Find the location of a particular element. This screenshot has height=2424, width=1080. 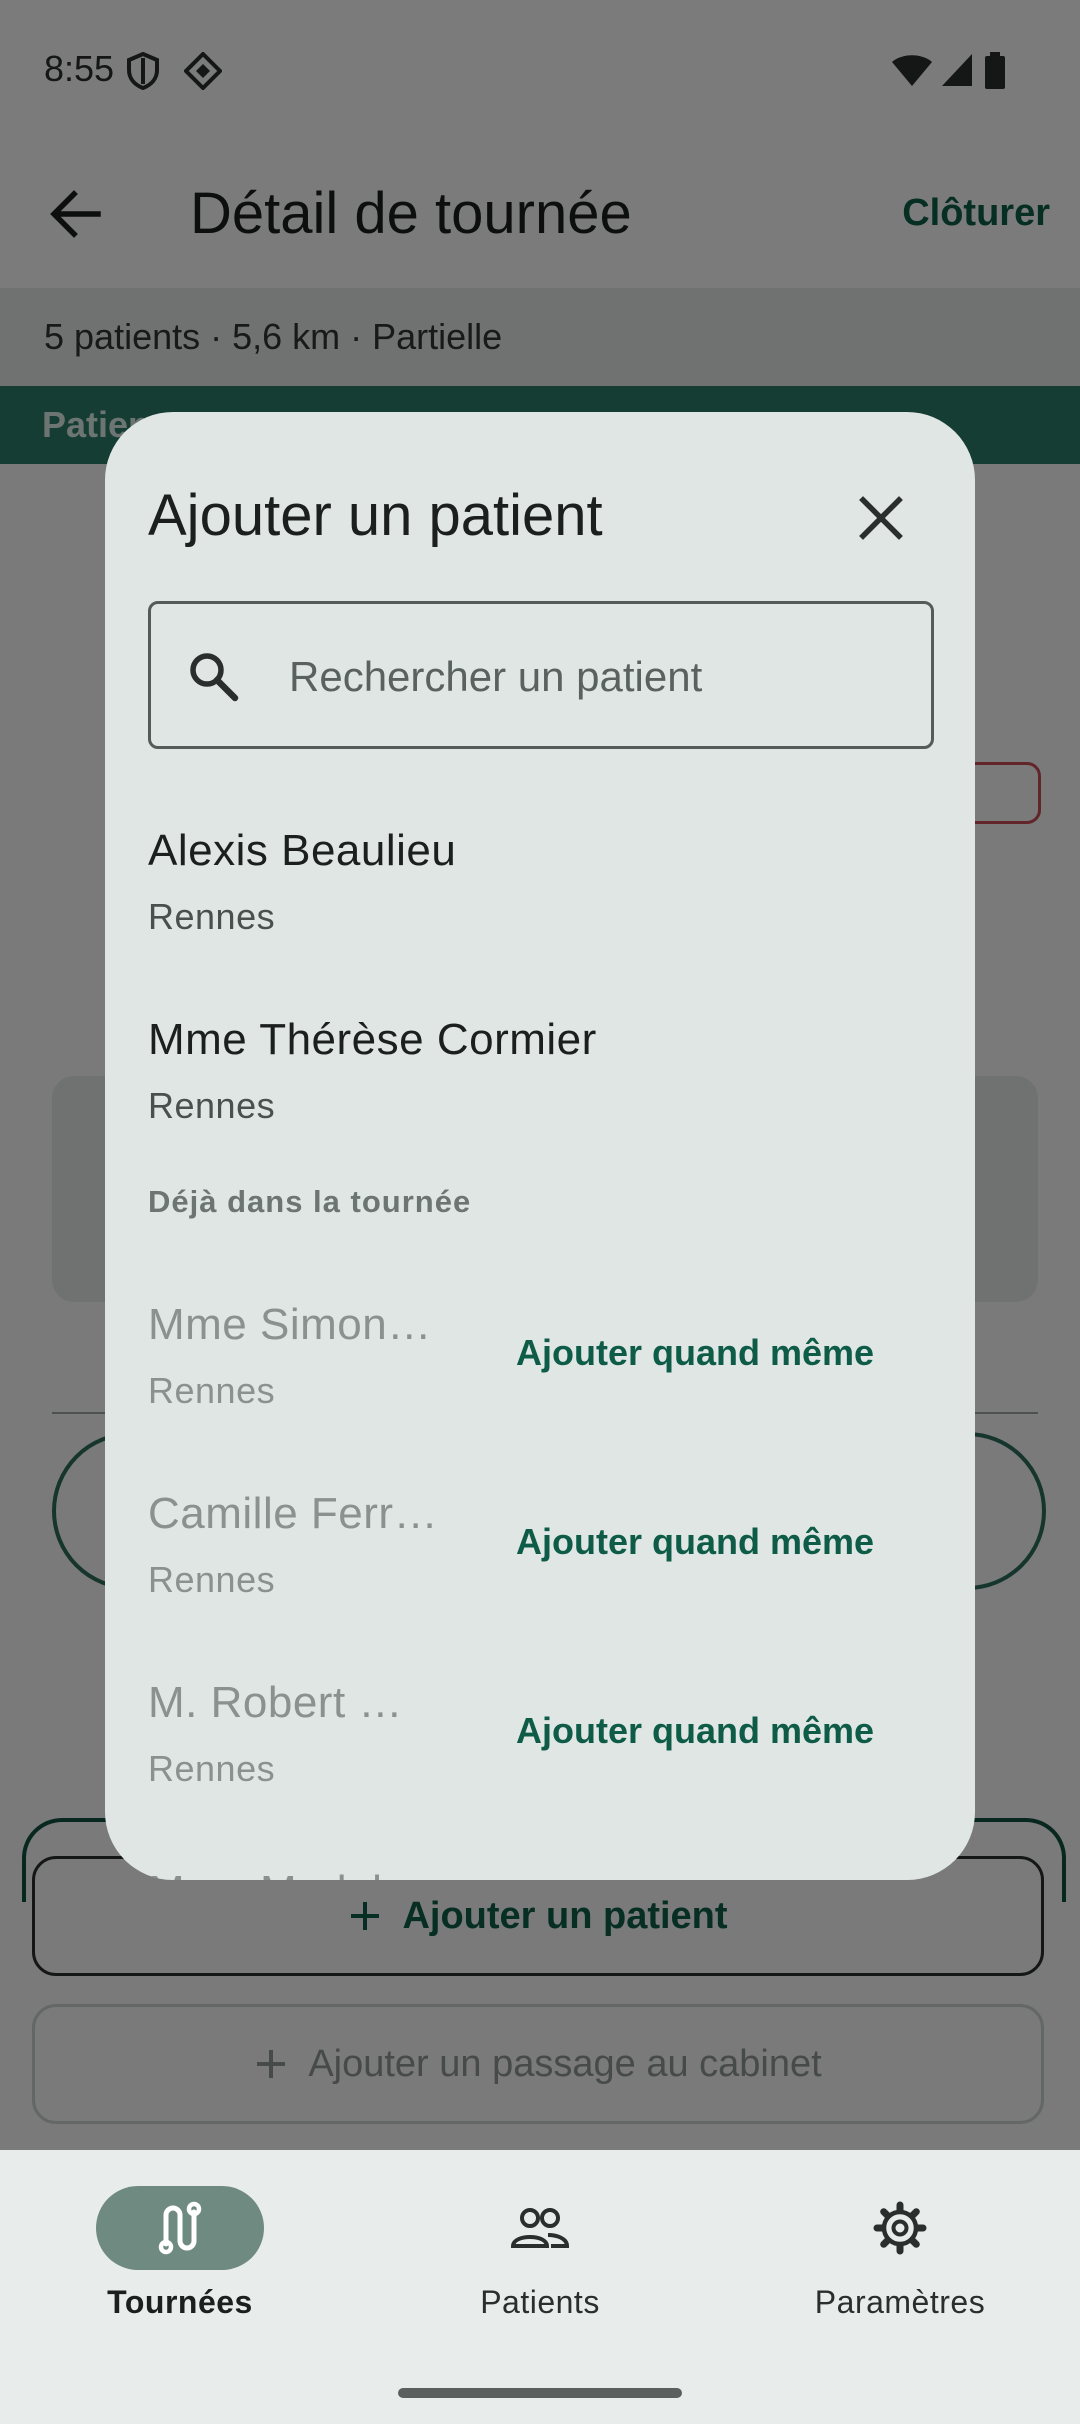

nav-label: Paramètres is located at coordinates (900, 2302).